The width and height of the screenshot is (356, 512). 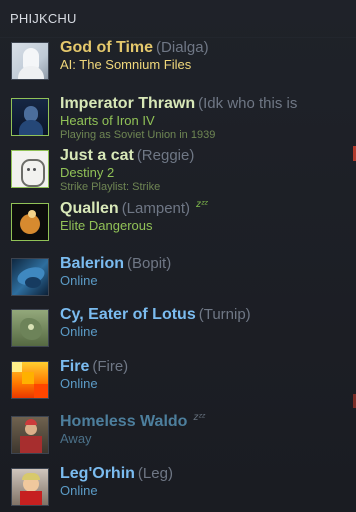 I want to click on avatar-character, so click(x=30, y=487).